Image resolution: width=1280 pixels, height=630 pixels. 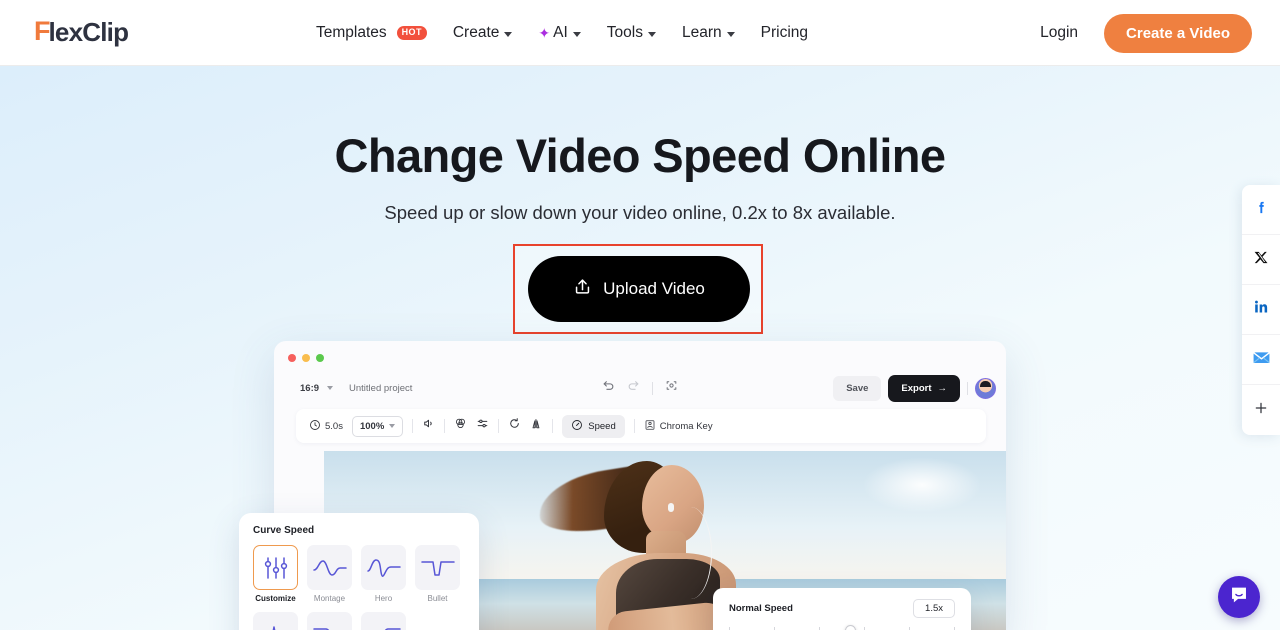 I want to click on x-twitter-icon, so click(x=1261, y=260).